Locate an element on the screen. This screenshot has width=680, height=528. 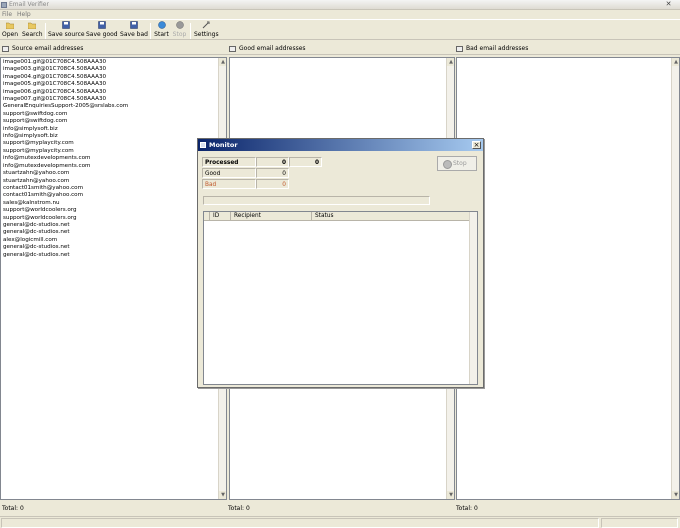
column-header-recipient: Recipient is located at coordinates (272, 216).